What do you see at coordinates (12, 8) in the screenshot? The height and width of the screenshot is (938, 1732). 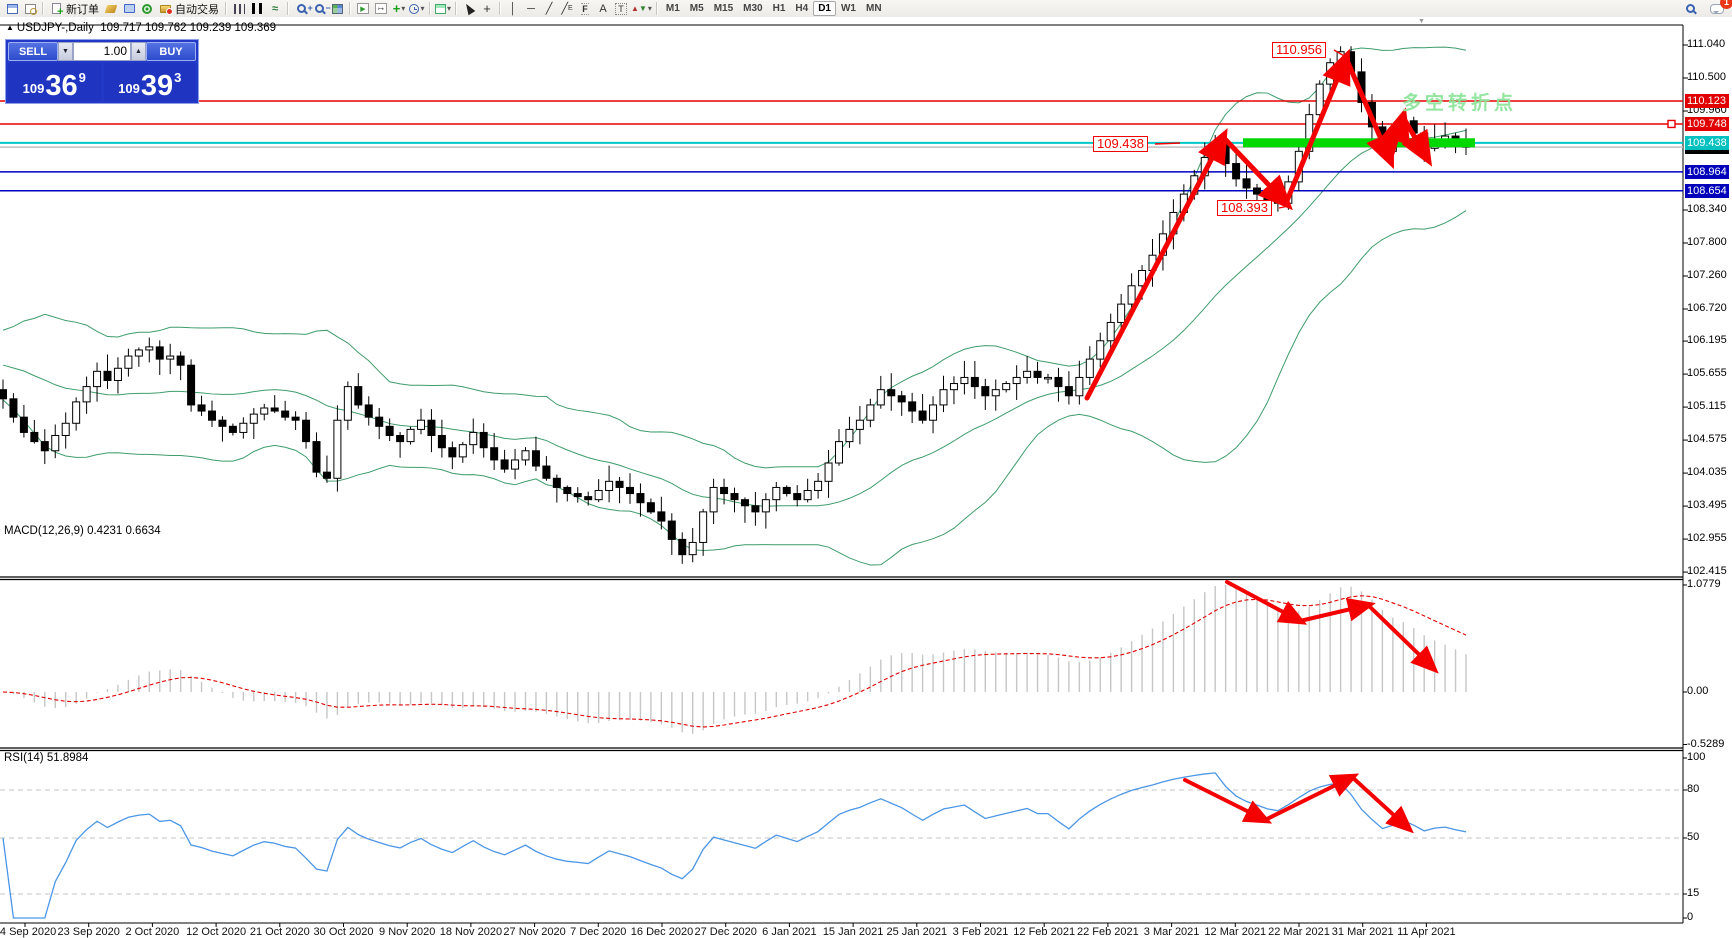 I see `new-chart-button` at bounding box center [12, 8].